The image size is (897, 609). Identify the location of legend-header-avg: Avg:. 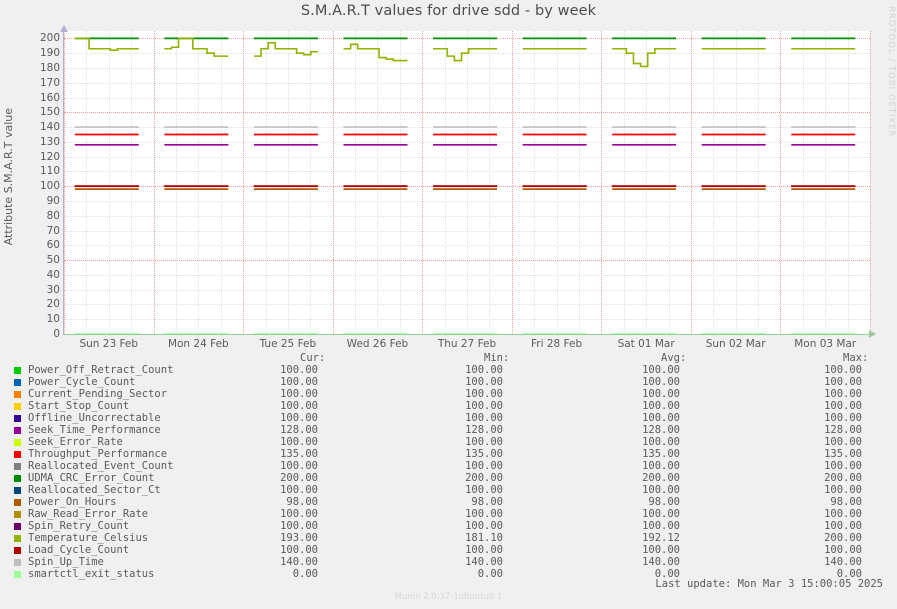
(674, 358).